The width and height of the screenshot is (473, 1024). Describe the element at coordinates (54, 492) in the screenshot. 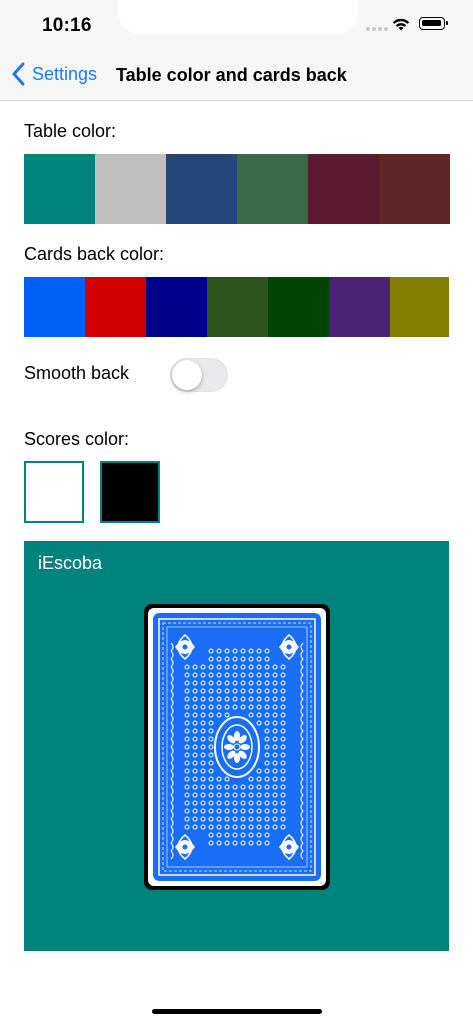

I see `scores-color-white-swatch` at that location.